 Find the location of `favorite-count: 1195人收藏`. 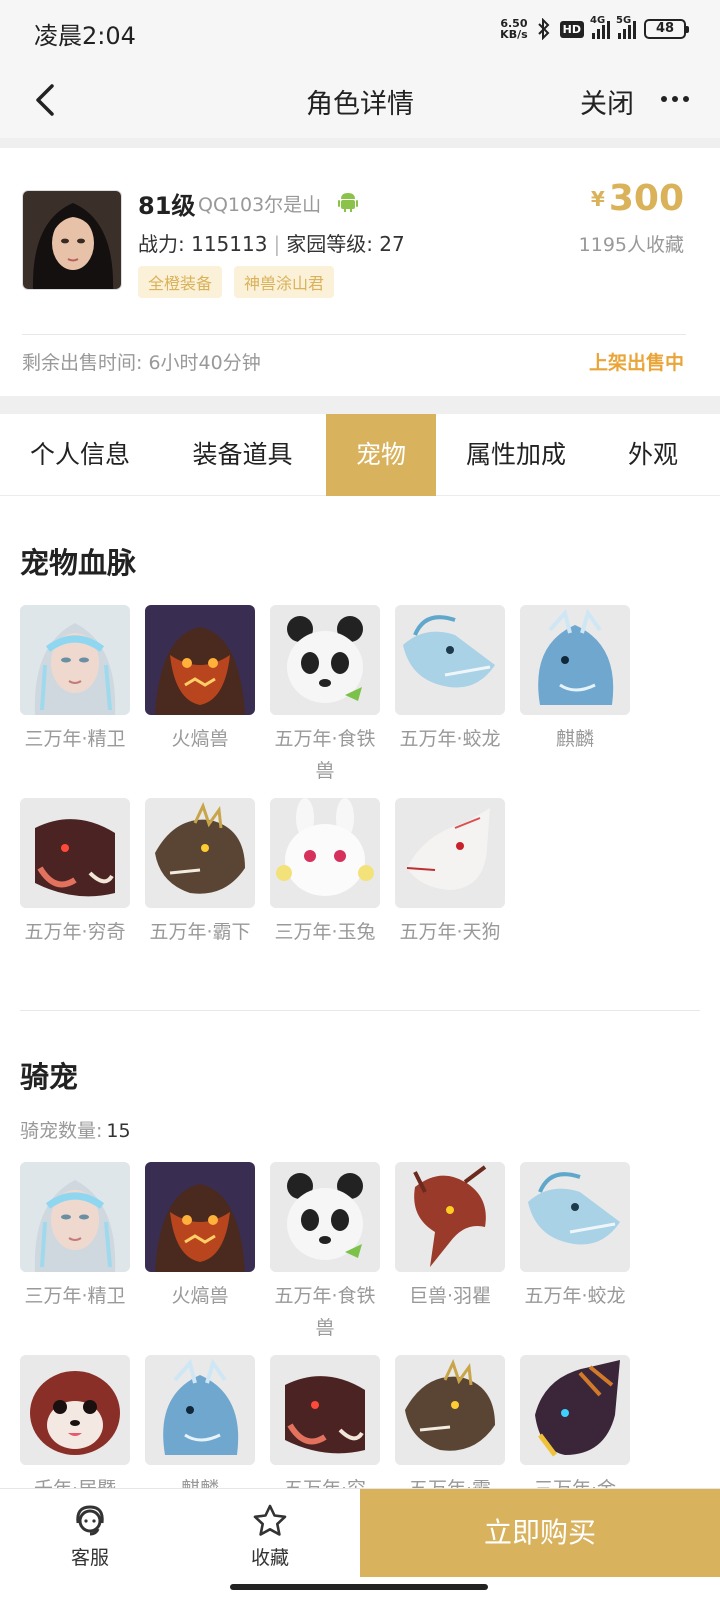

favorite-count: 1195人收藏 is located at coordinates (631, 245).